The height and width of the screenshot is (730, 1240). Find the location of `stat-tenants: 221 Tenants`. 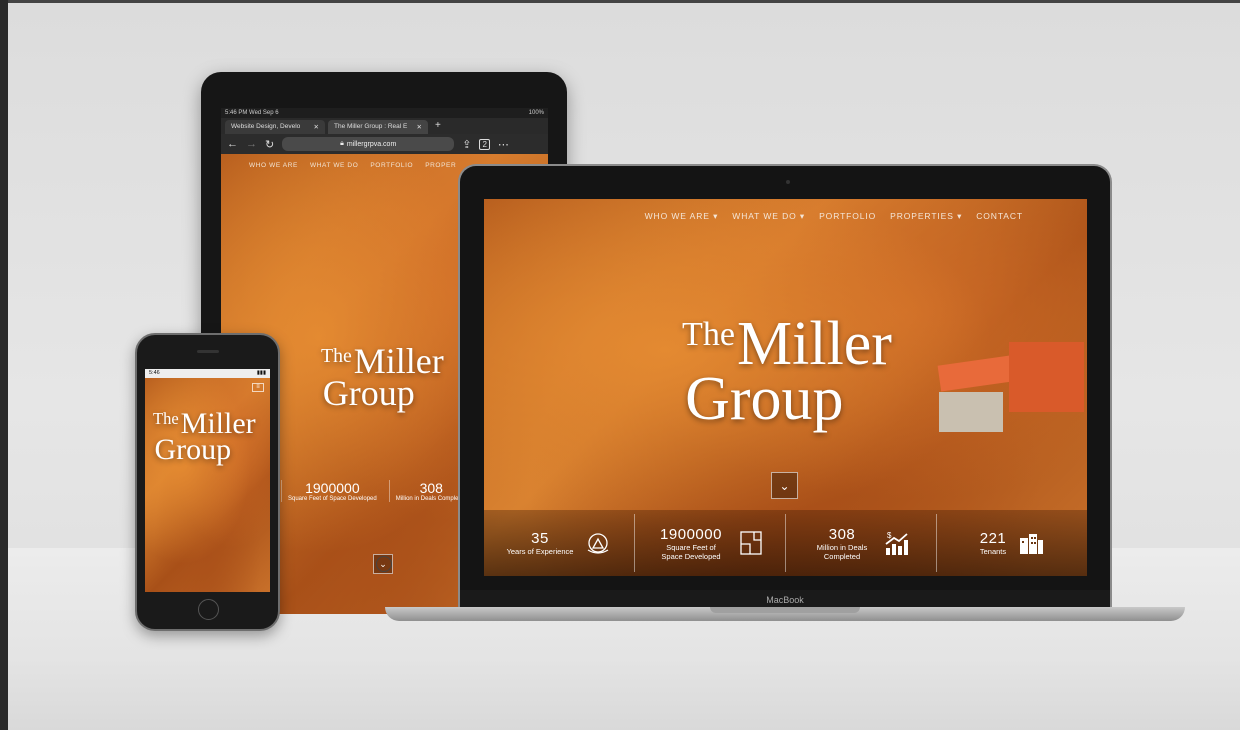

stat-tenants: 221 Tenants is located at coordinates (1011, 543).